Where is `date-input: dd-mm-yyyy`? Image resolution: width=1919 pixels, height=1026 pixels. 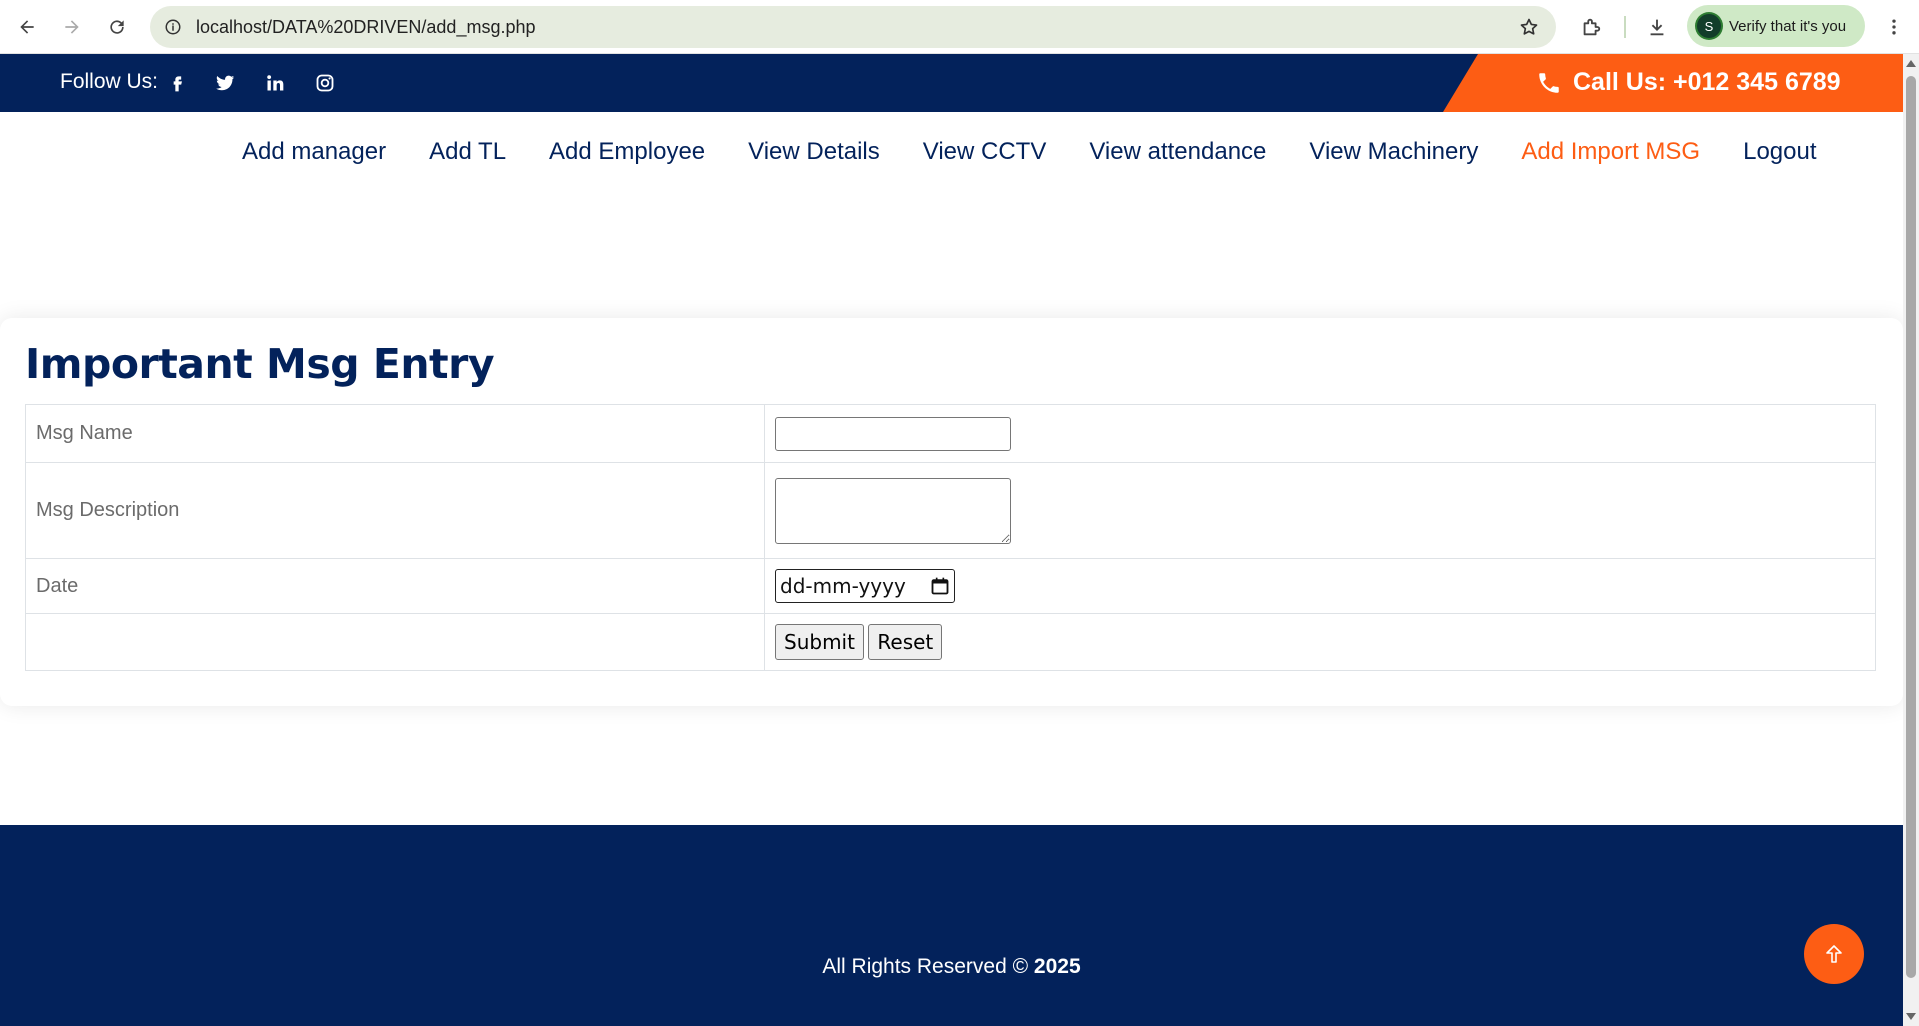
date-input: dd-mm-yyyy is located at coordinates (865, 586).